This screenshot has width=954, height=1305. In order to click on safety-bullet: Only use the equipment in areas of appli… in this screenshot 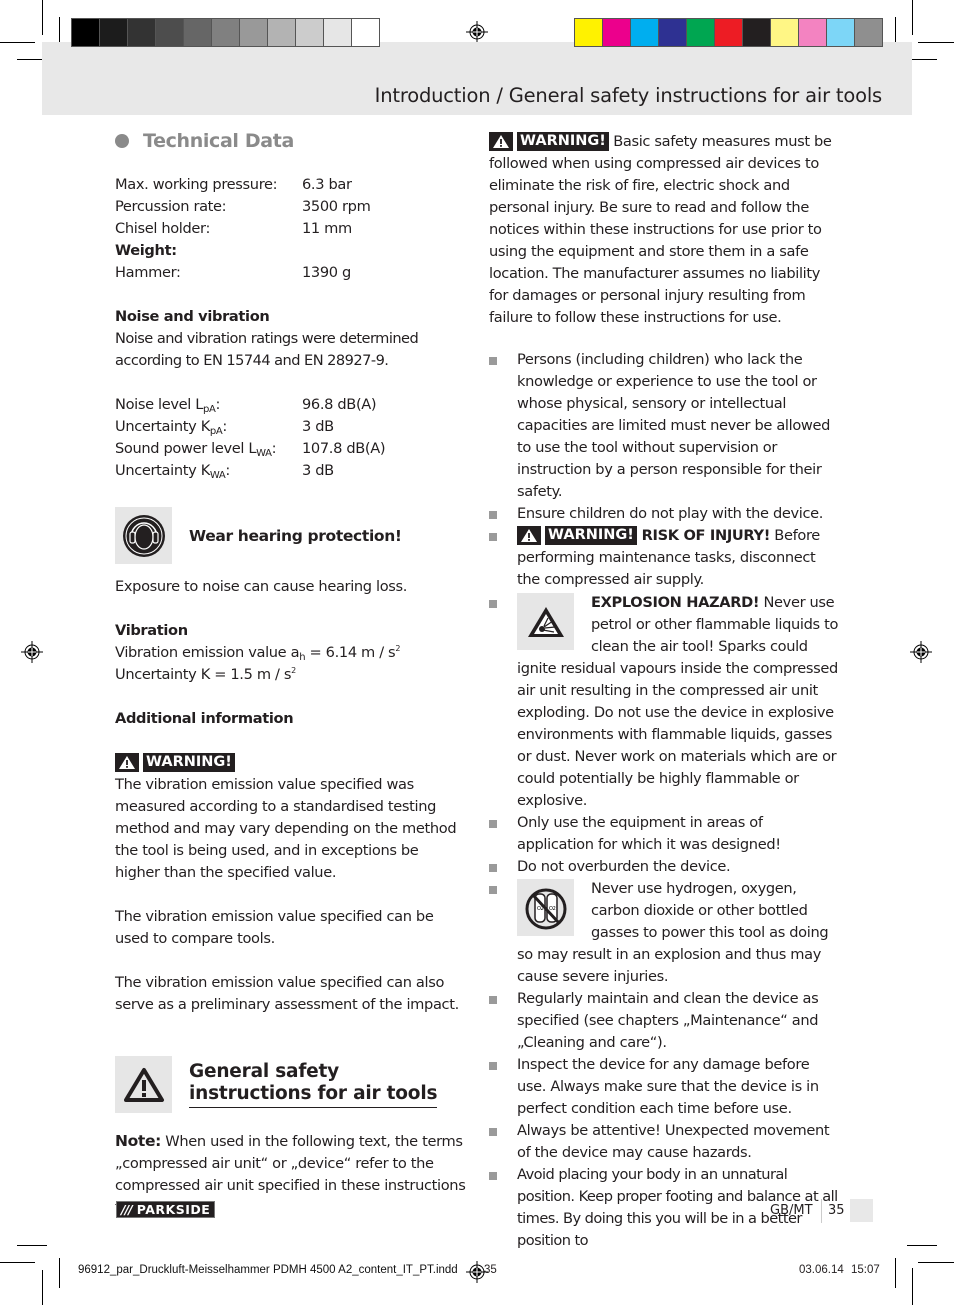, I will do `click(665, 834)`.